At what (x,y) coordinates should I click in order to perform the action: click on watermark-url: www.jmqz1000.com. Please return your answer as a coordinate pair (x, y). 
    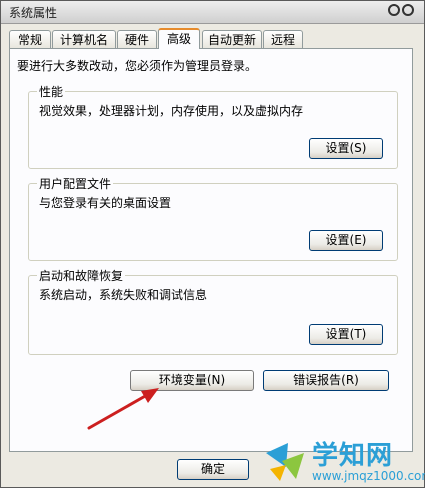
    Looking at the image, I should click on (368, 476).